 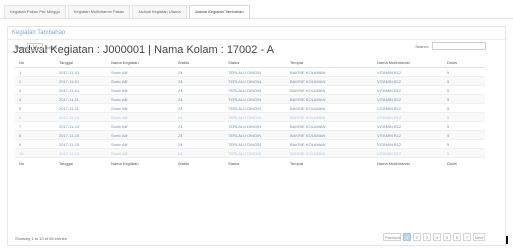 I want to click on col-no: No, so click(x=35, y=63).